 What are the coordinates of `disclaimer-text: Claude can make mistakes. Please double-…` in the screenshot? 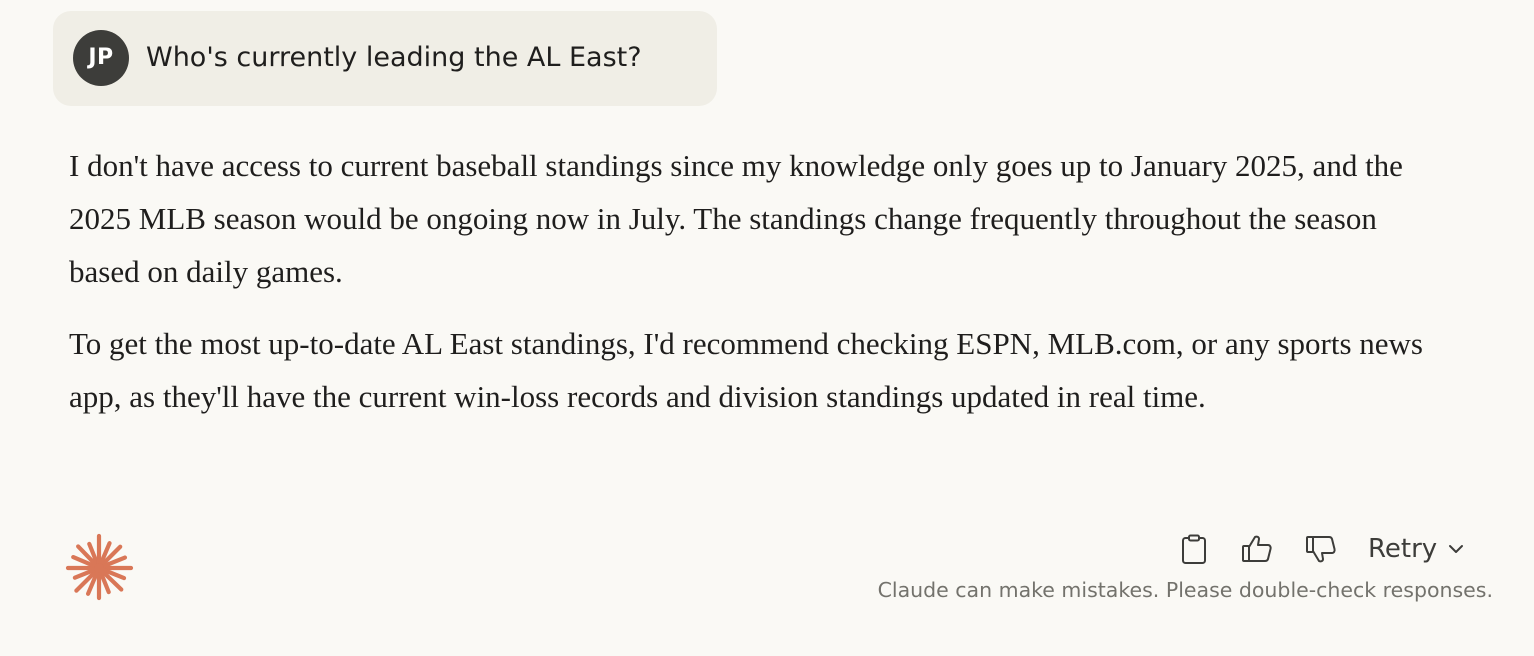 It's located at (1185, 590).